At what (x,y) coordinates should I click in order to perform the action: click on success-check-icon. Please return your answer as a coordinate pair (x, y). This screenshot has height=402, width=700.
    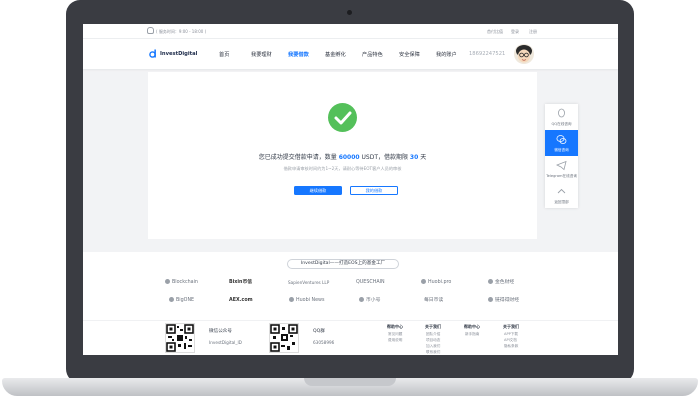
    Looking at the image, I should click on (342, 117).